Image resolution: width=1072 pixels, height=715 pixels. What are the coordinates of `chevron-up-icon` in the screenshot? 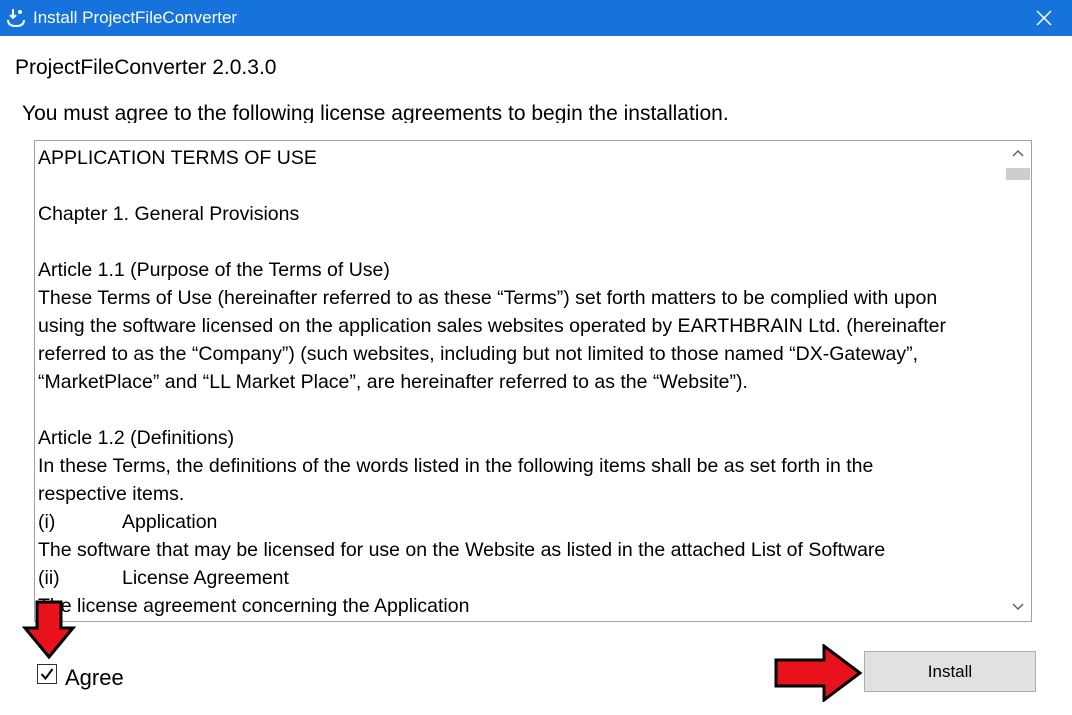 It's located at (1018, 153).